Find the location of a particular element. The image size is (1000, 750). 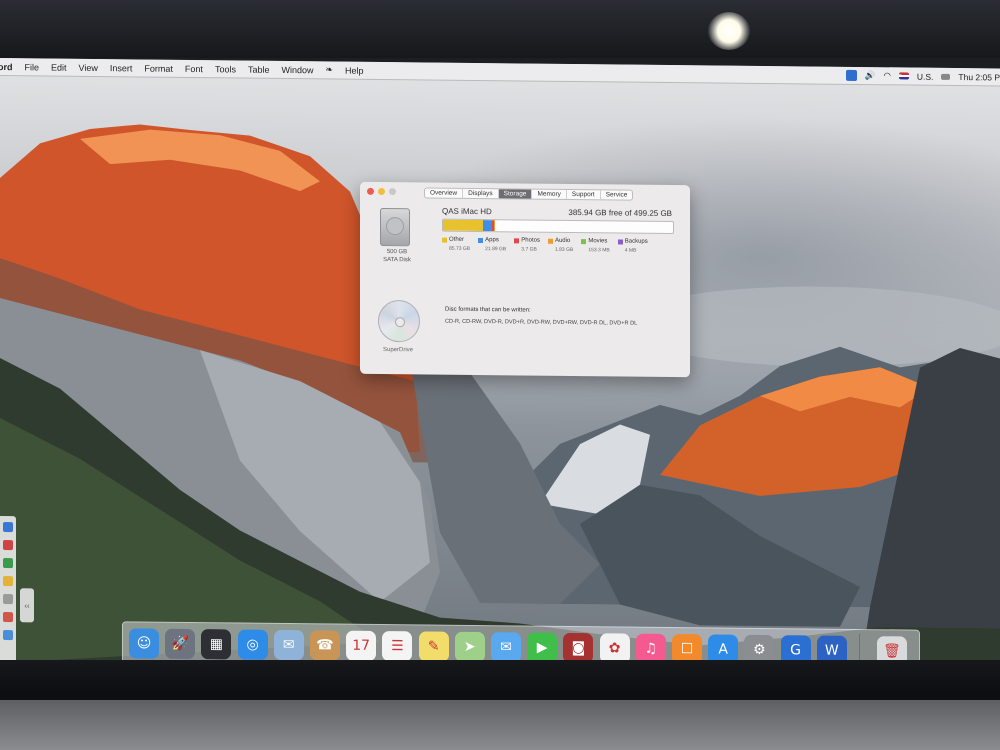

legend-photos: Photos 3.7 GB is located at coordinates (527, 245).